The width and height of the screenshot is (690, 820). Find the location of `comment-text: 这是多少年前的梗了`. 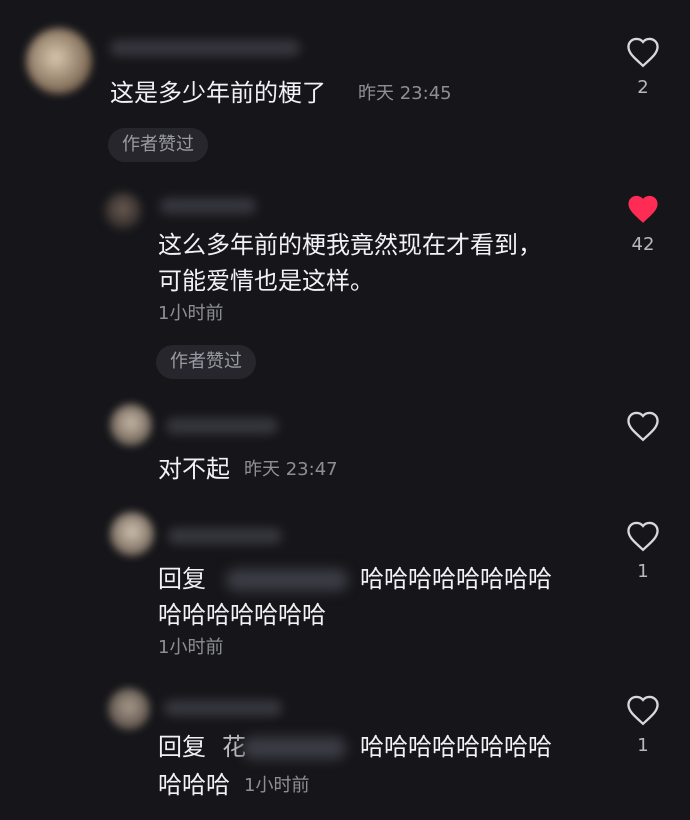

comment-text: 这是多少年前的梗了 is located at coordinates (218, 93).